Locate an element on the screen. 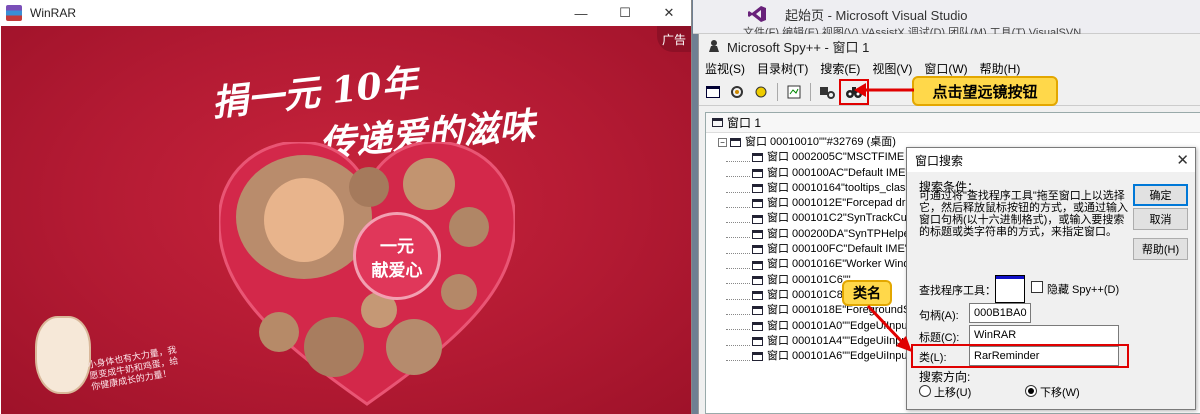 The image size is (1200, 414). direction-down-label: 下移(W) is located at coordinates (1060, 393).